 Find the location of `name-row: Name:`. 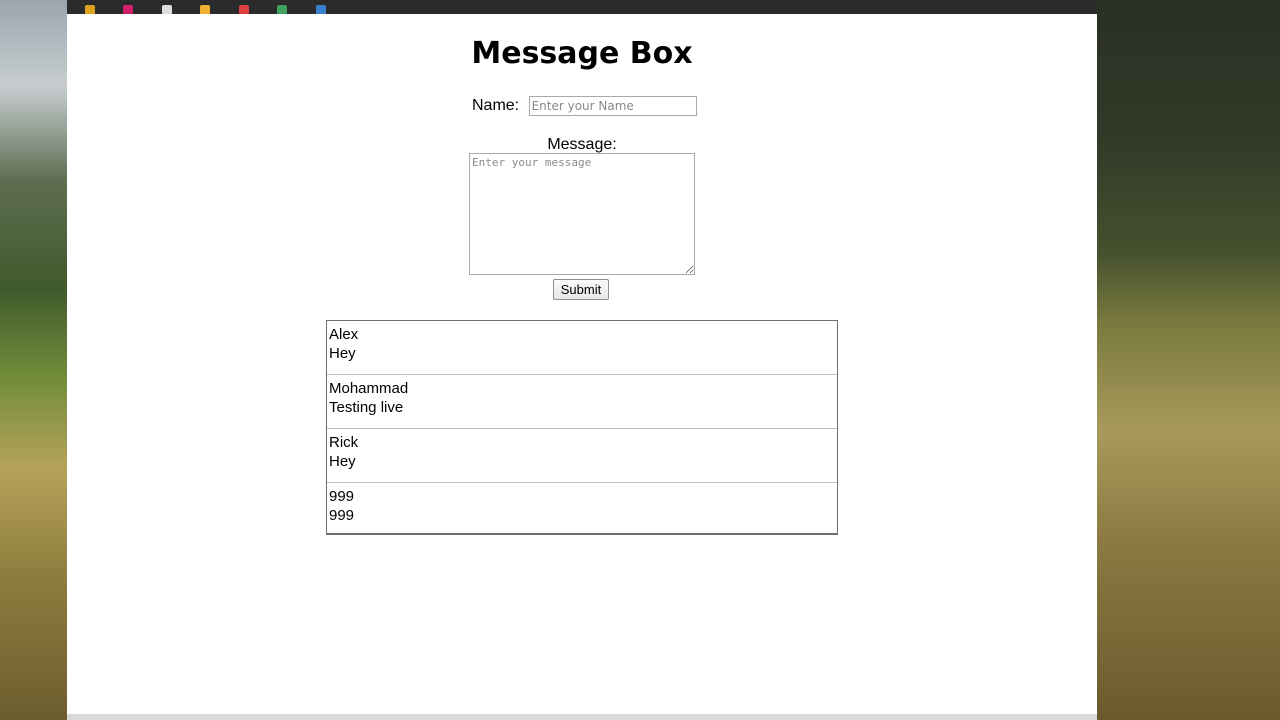

name-row: Name: is located at coordinates (584, 107).